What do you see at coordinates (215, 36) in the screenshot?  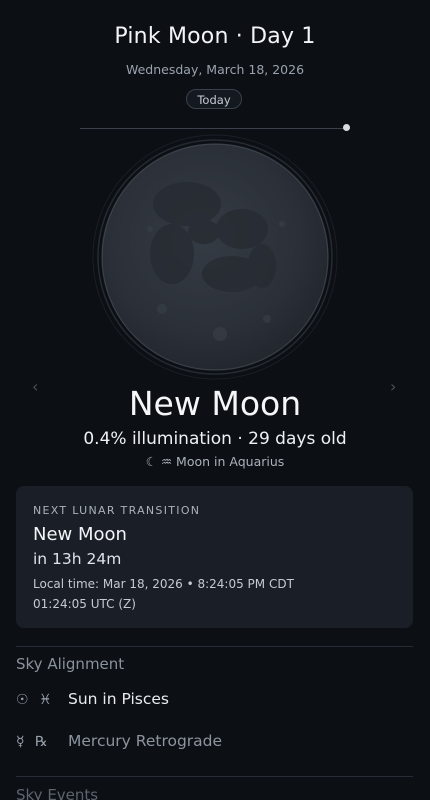 I see `page-title: Pink Moon · Day 1` at bounding box center [215, 36].